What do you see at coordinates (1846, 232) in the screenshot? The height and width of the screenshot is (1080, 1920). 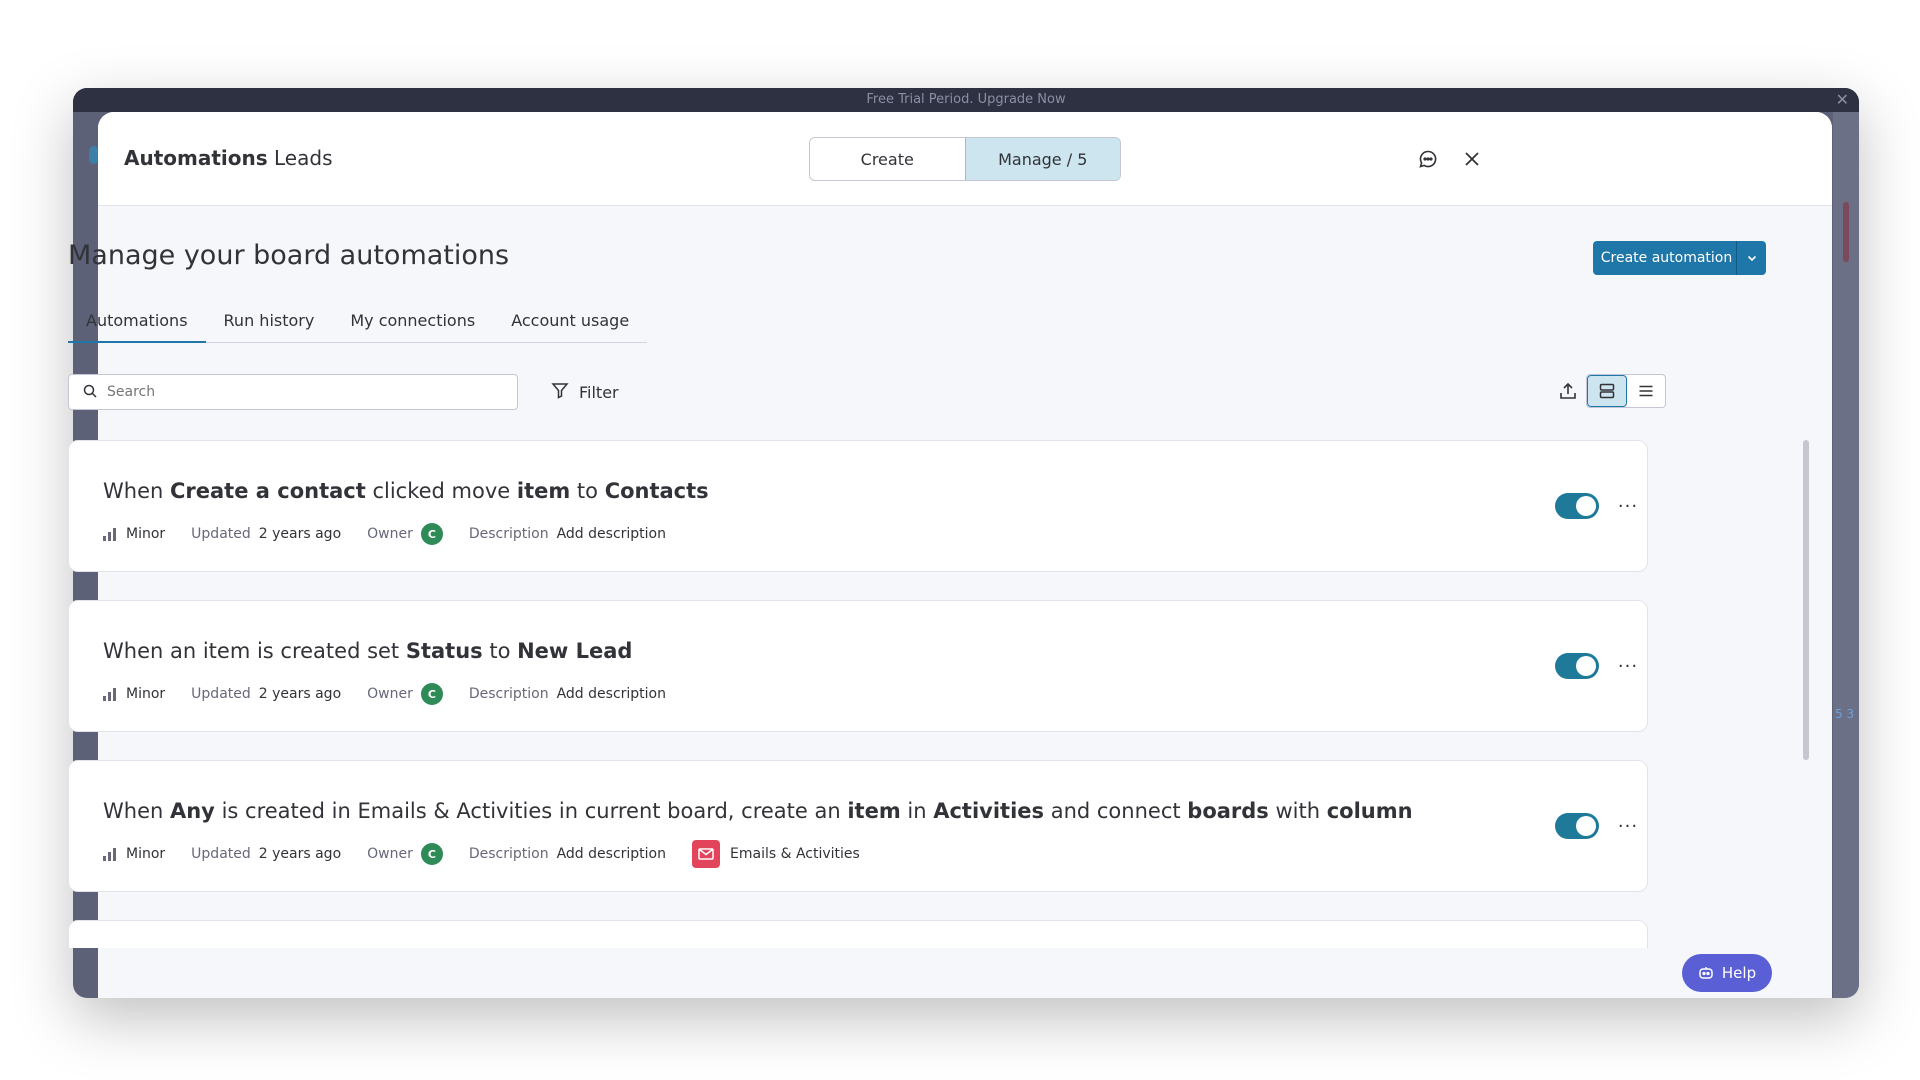 I see `background-scroll-indicator` at bounding box center [1846, 232].